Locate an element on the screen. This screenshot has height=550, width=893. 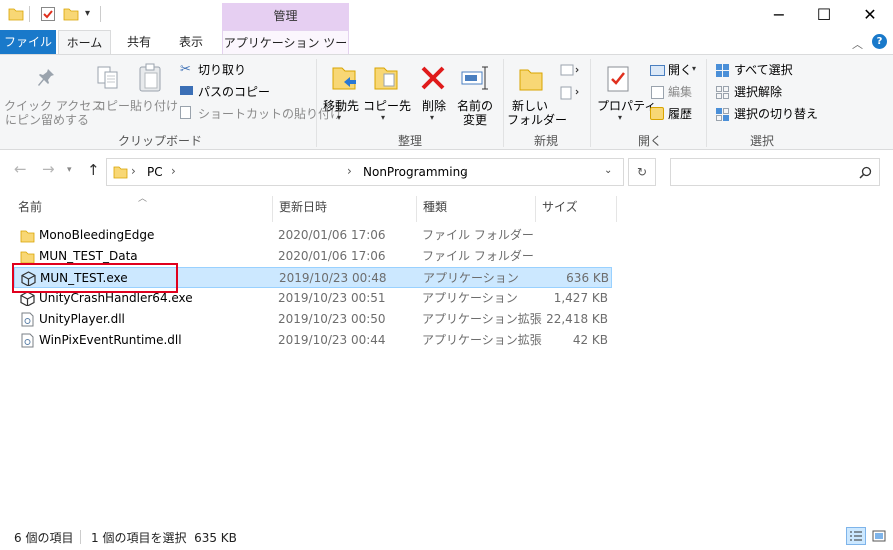
move-to-icon is located at coordinates (344, 78).